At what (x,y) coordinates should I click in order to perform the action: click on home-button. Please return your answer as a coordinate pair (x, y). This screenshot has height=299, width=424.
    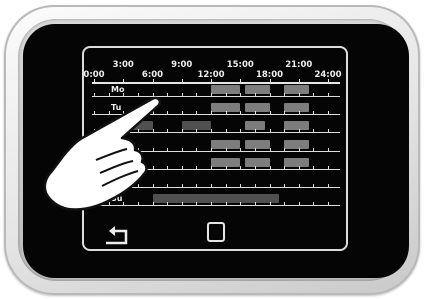
    Looking at the image, I should click on (216, 231).